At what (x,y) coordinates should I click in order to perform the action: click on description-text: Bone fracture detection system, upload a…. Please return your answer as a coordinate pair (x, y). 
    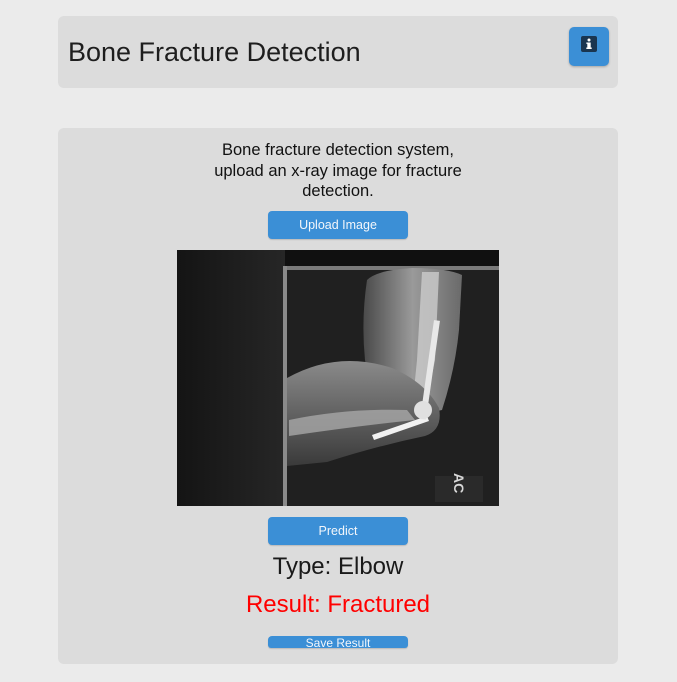
    Looking at the image, I should click on (338, 170).